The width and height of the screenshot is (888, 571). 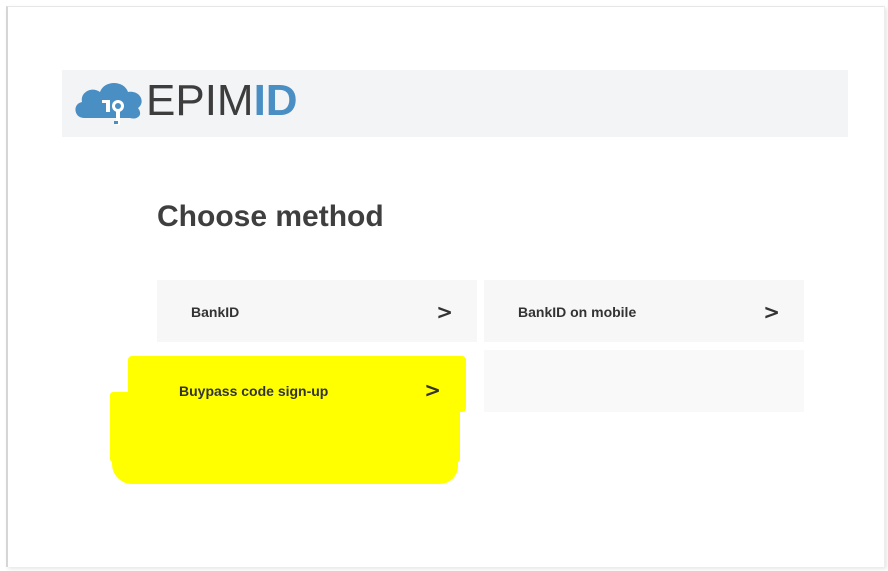 I want to click on brand-name-id: ID, so click(x=275, y=100).